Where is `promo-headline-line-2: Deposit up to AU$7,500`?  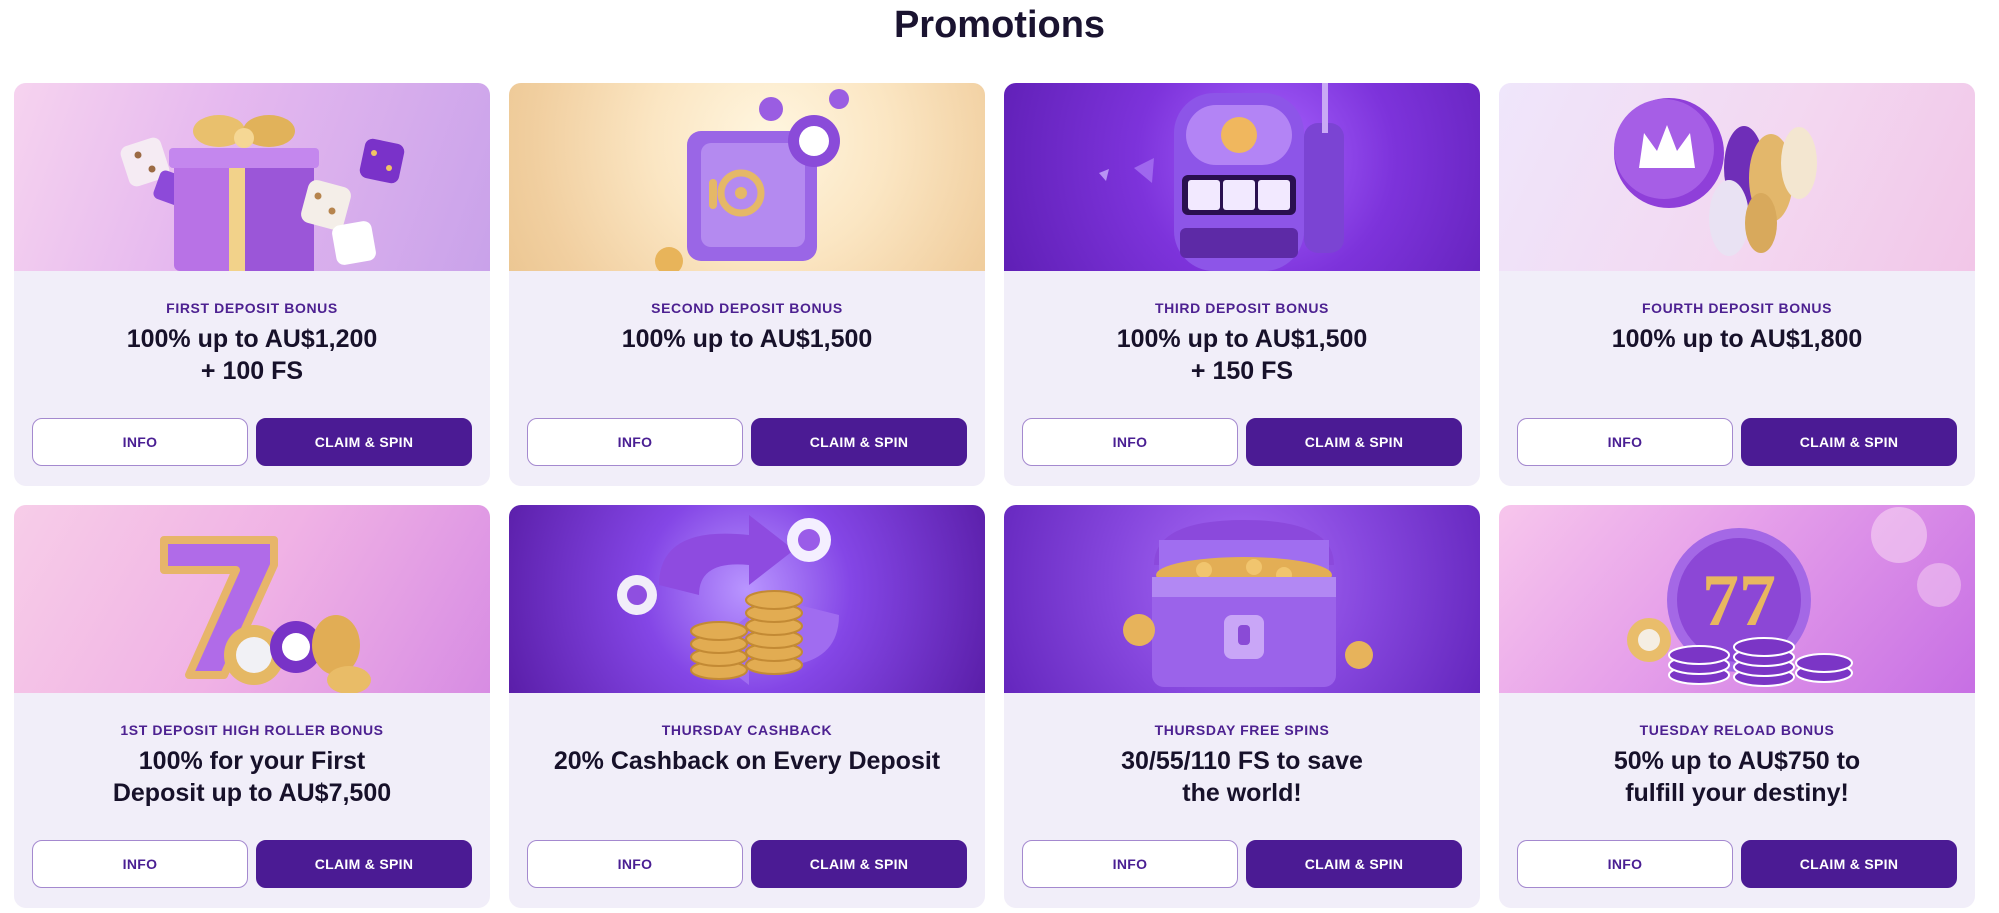
promo-headline-line-2: Deposit up to AU$7,500 is located at coordinates (252, 793).